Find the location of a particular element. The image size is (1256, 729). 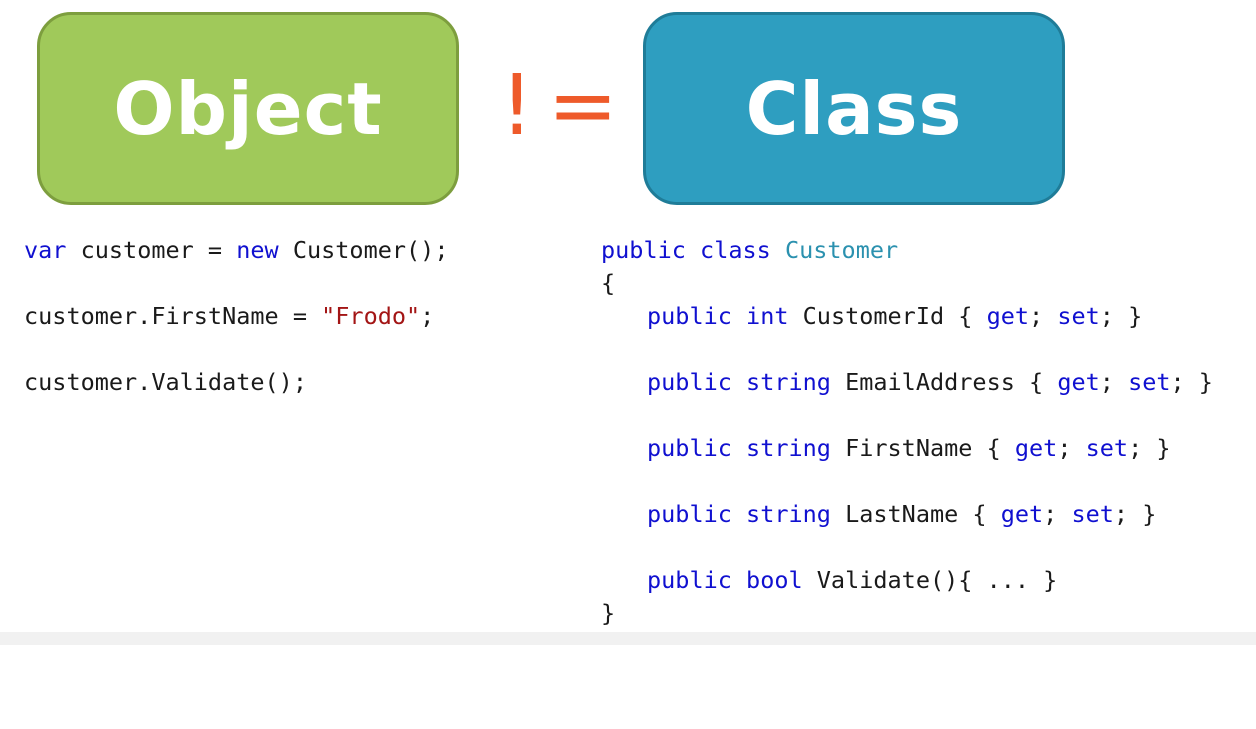

object-label: Object is located at coordinates (248, 108).